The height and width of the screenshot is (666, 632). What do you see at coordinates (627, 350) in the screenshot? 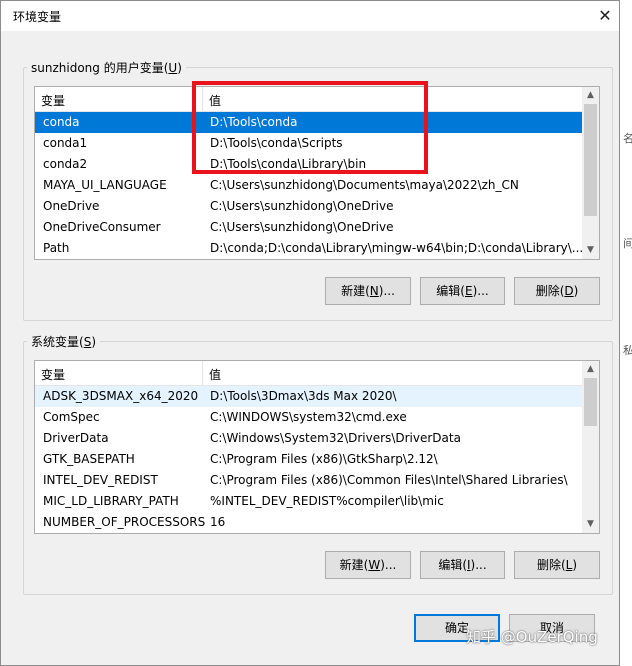
I see `background-window-fragment: 私` at bounding box center [627, 350].